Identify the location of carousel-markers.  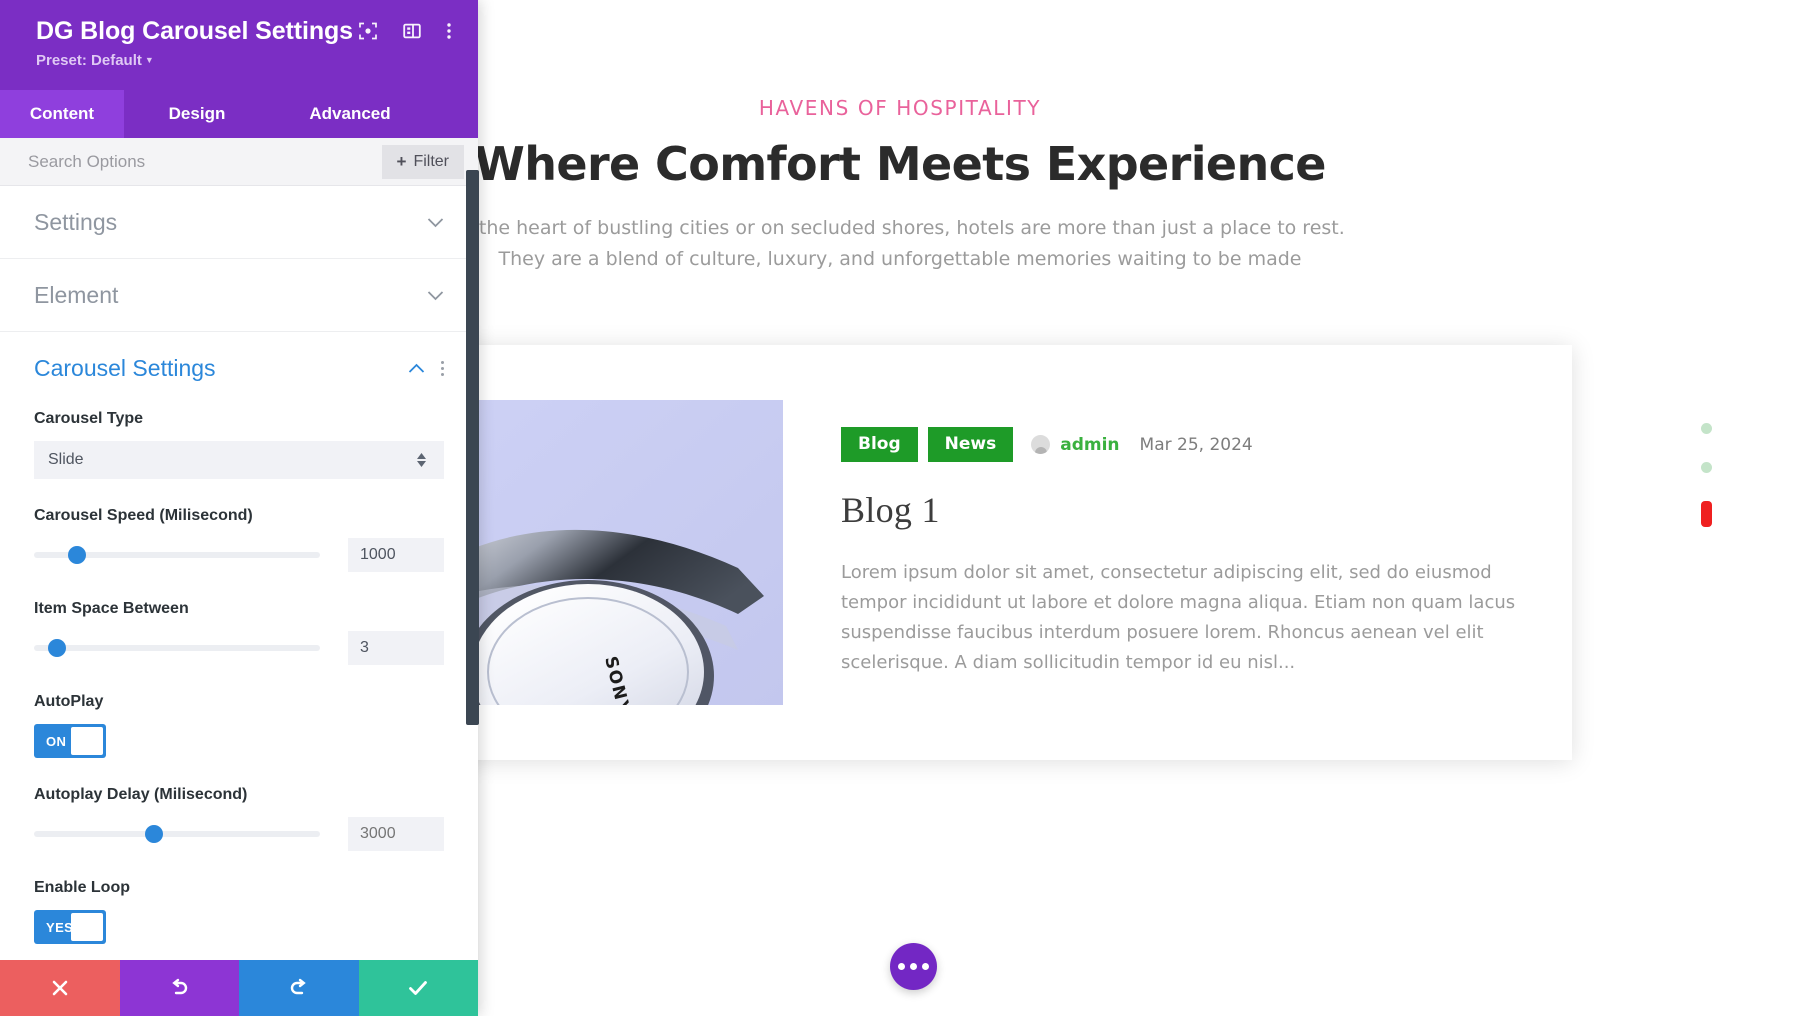
(1706, 475).